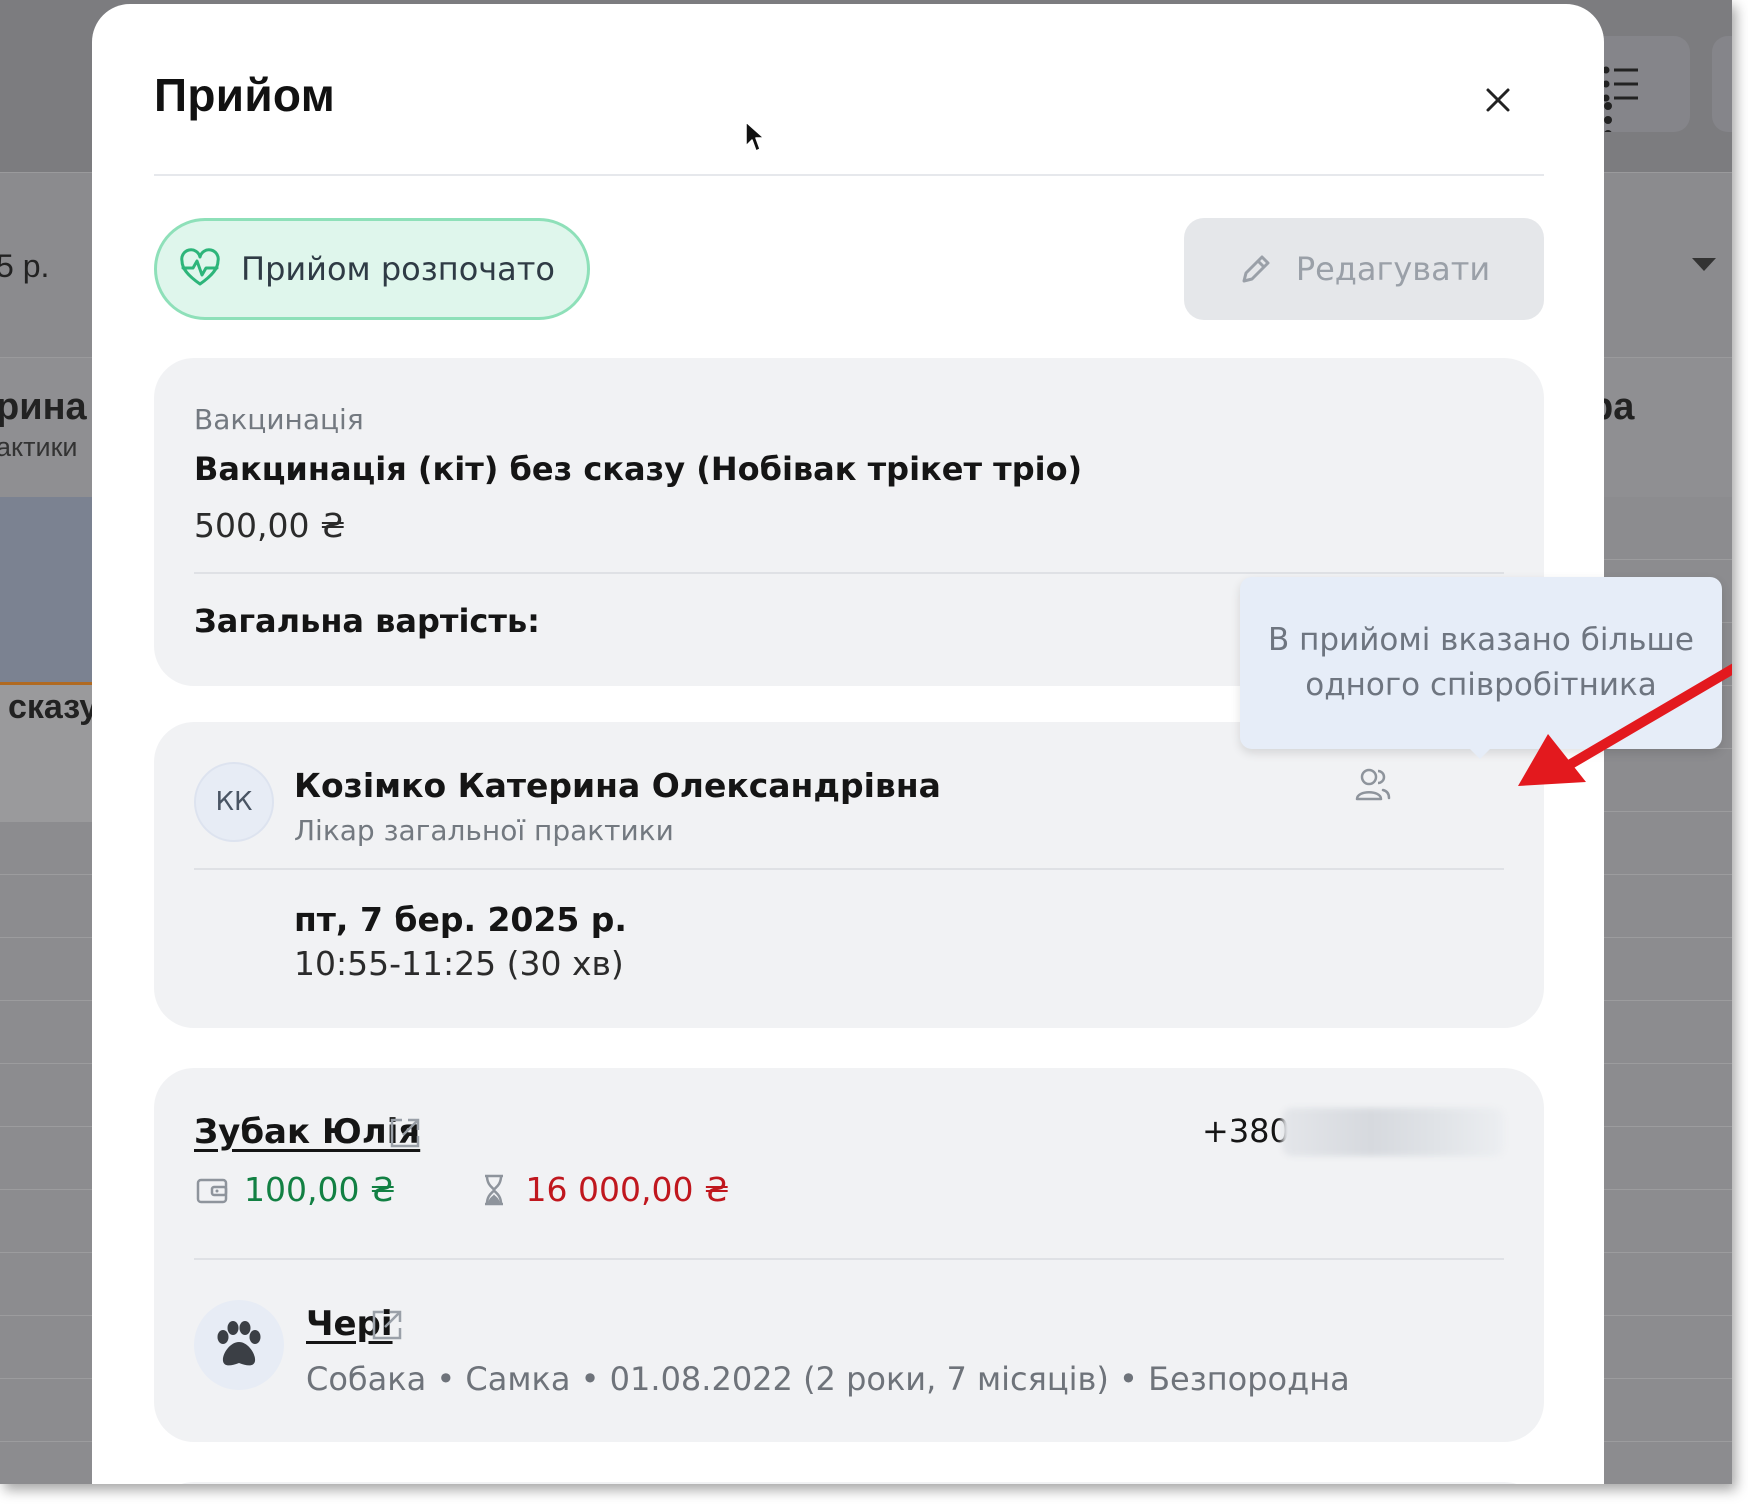 The height and width of the screenshot is (1504, 1748). I want to click on pencil-icon, so click(1256, 269).